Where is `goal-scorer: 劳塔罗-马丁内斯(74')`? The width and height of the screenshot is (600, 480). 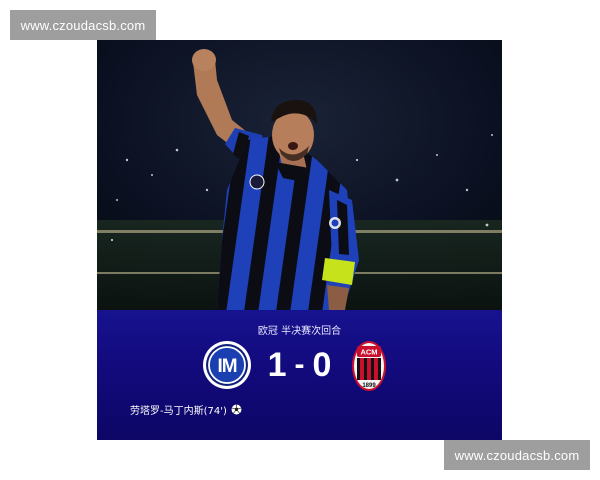
goal-scorer: 劳塔罗-马丁内斯(74') is located at coordinates (186, 409).